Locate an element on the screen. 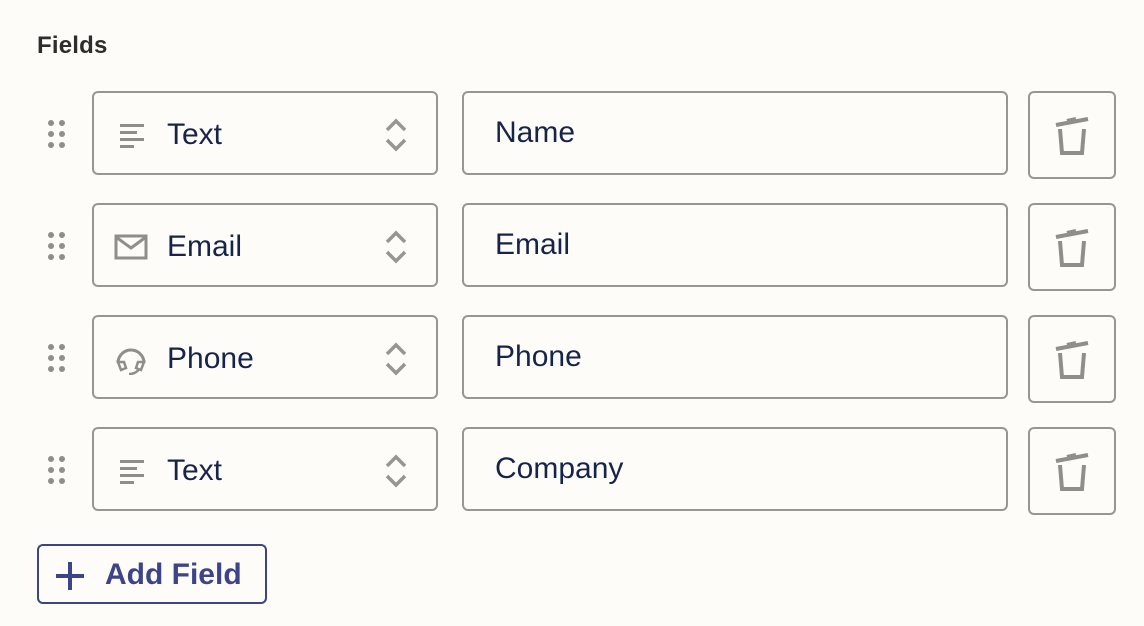 This screenshot has width=1144, height=626. field-type-select: Phone is located at coordinates (265, 357).